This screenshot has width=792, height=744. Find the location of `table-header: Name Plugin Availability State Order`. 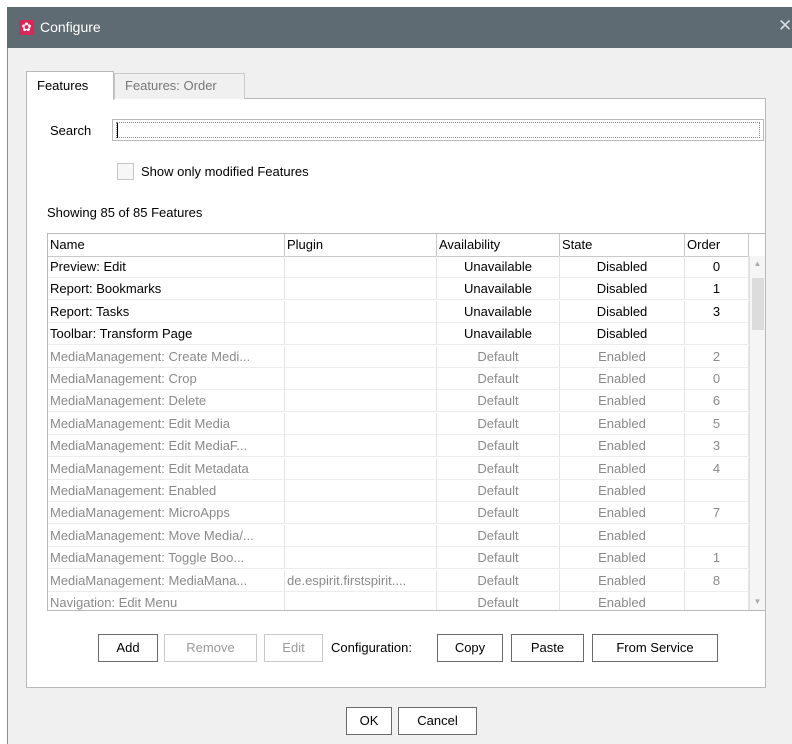

table-header: Name Plugin Availability State Order is located at coordinates (398, 245).